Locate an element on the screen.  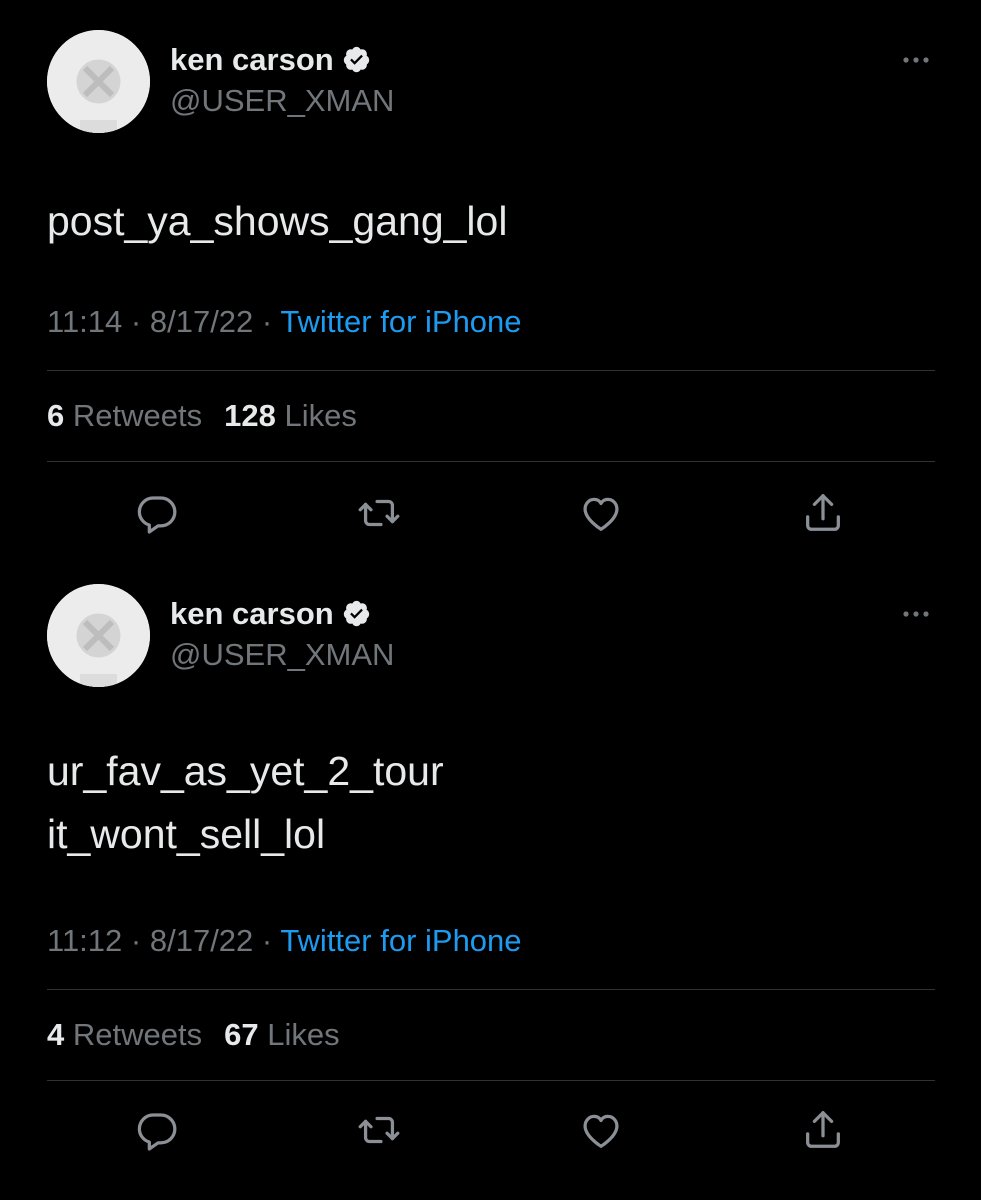
likes-stat: 128 Likes is located at coordinates (290, 415).